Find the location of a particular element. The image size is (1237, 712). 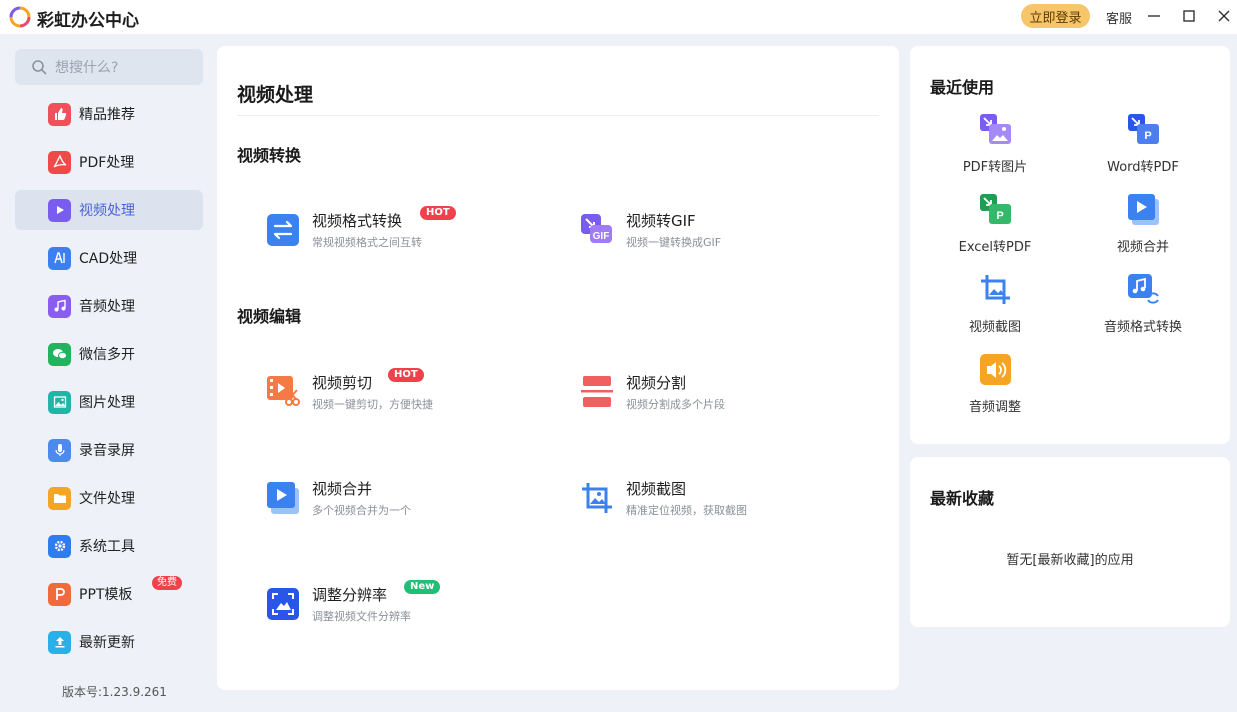

new-badge: New is located at coordinates (422, 587).